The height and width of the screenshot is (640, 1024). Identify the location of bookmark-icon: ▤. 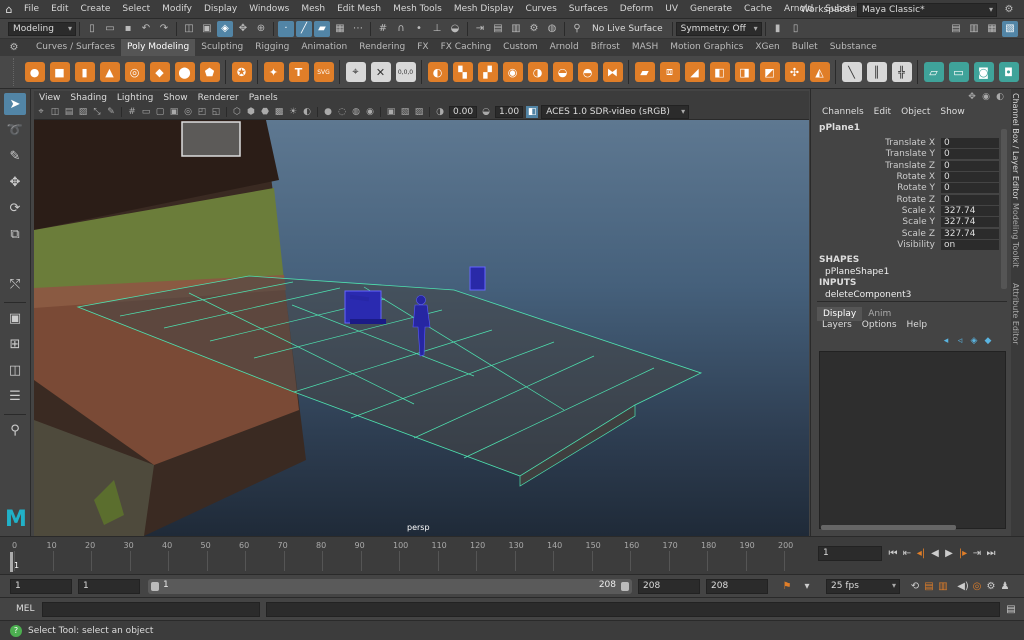
(69, 112).